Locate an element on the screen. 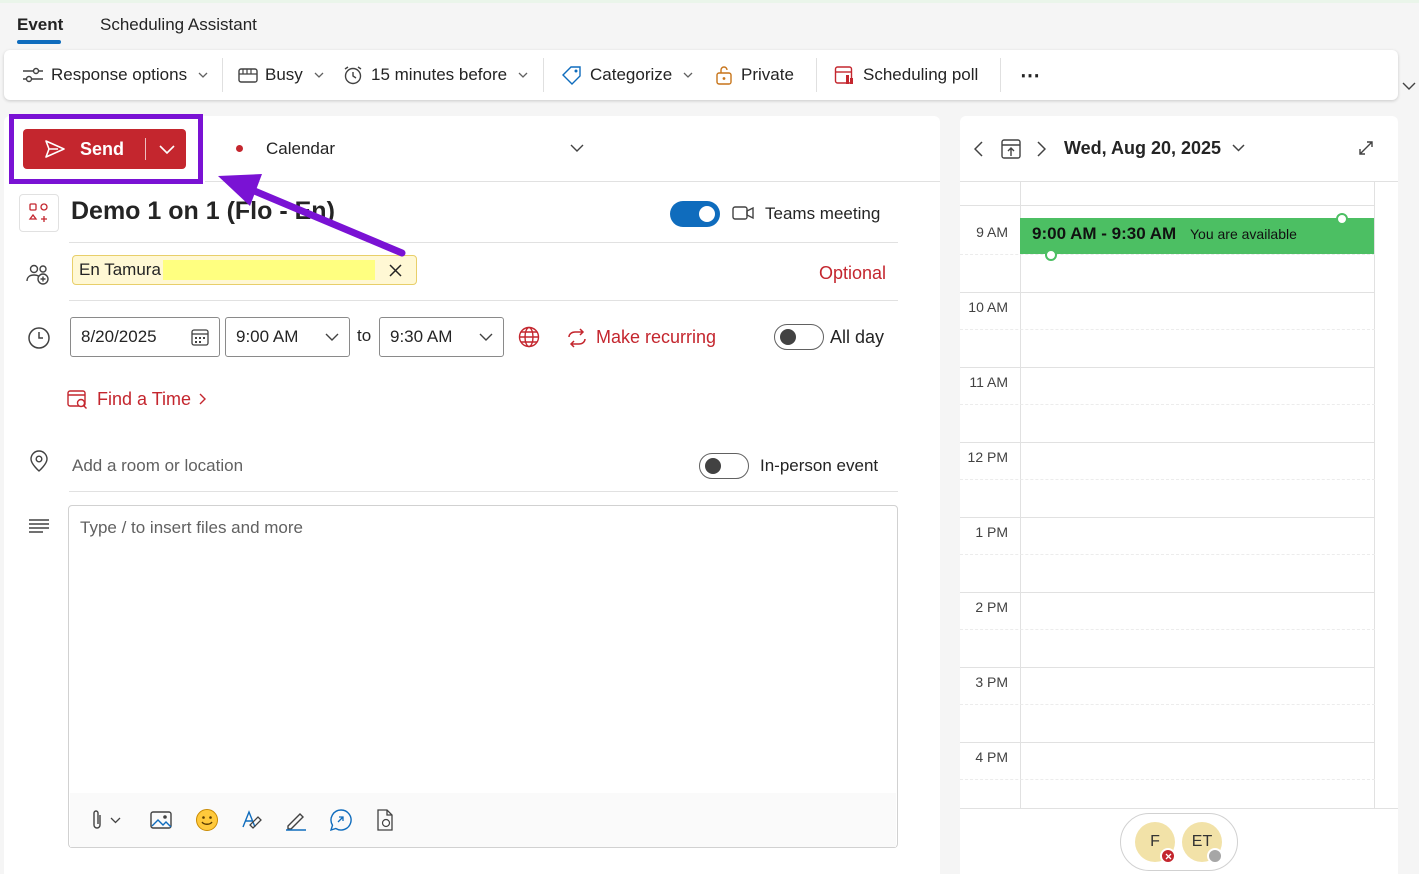 The width and height of the screenshot is (1419, 874). end-time-select: 9:30 AM is located at coordinates (441, 337).